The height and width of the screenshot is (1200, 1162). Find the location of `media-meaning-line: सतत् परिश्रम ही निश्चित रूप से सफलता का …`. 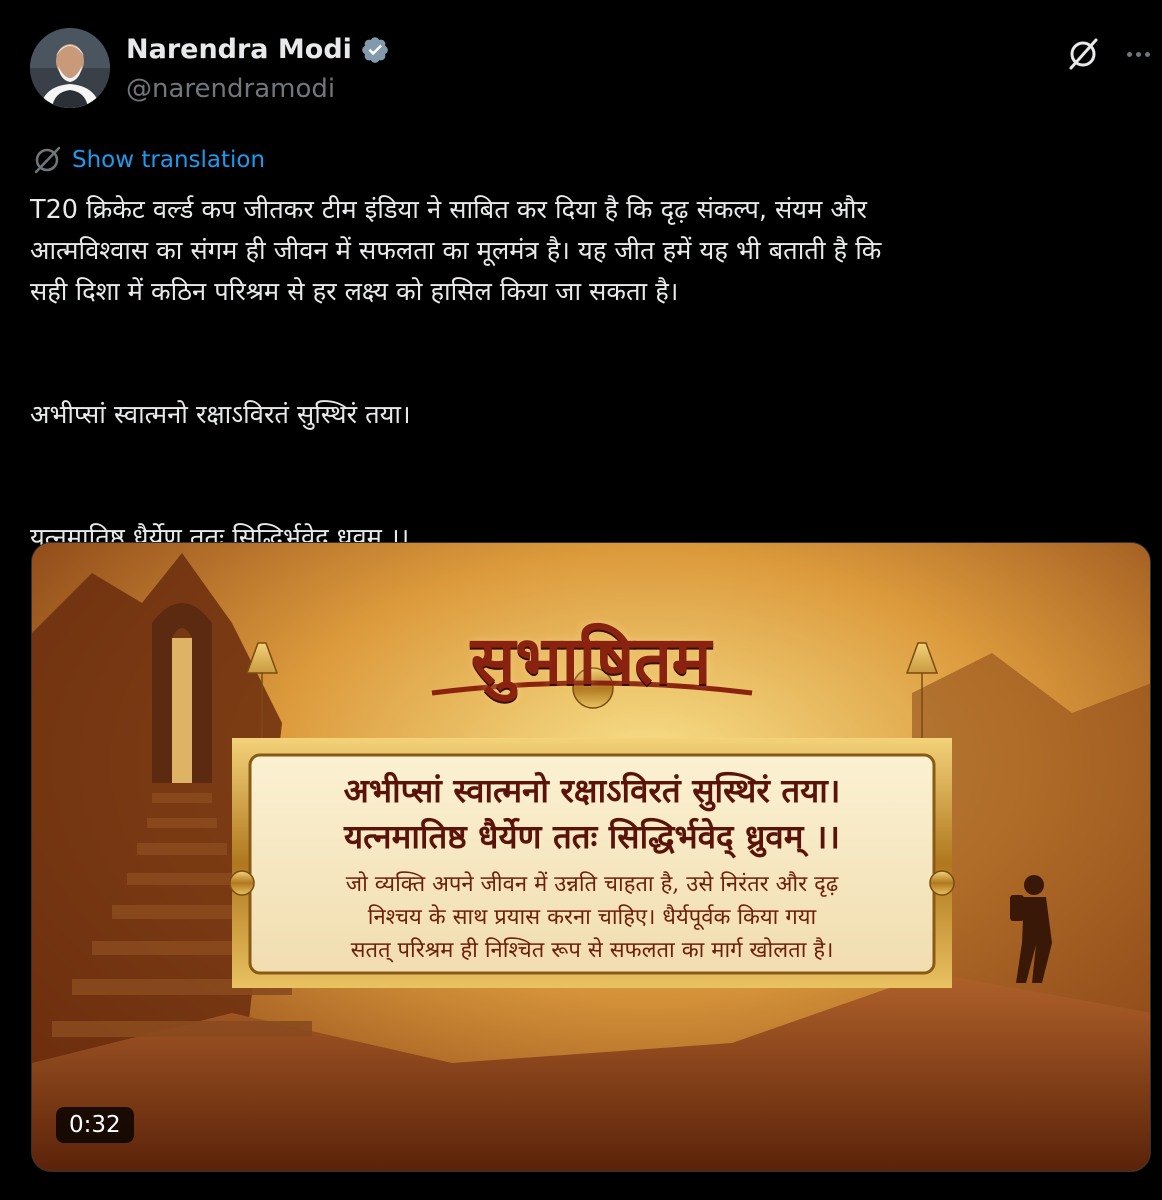

media-meaning-line: सतत् परिश्रम ही निश्चित रूप से सफलता का … is located at coordinates (592, 950).